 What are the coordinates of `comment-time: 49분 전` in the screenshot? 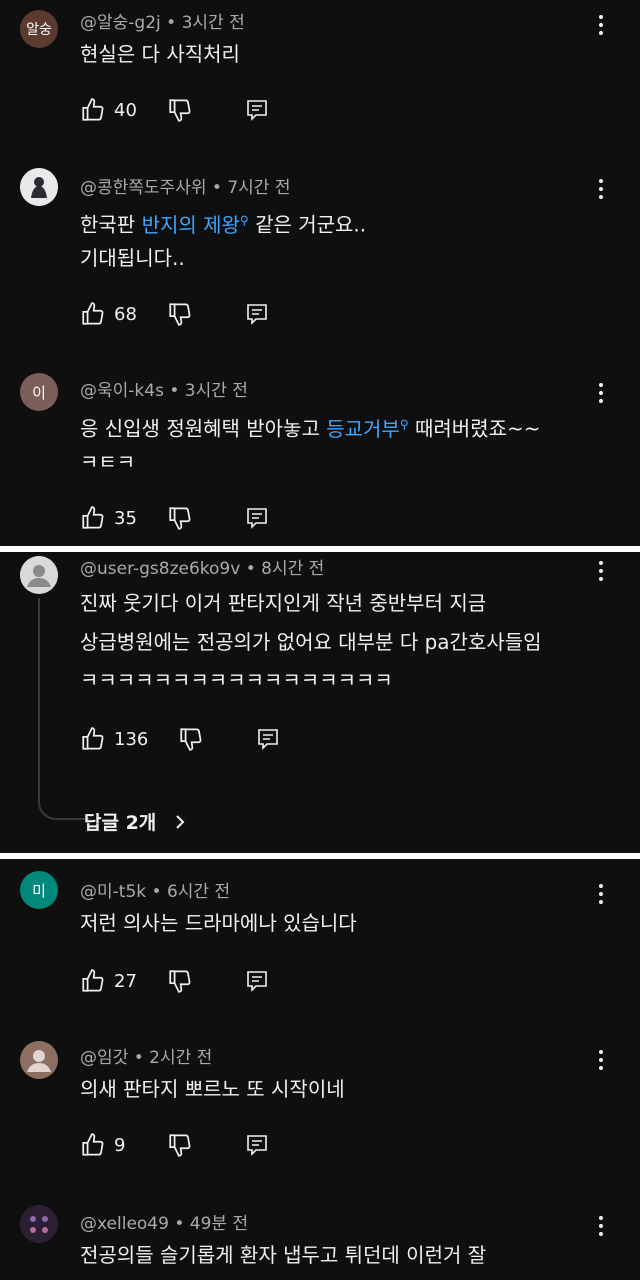 It's located at (219, 1224).